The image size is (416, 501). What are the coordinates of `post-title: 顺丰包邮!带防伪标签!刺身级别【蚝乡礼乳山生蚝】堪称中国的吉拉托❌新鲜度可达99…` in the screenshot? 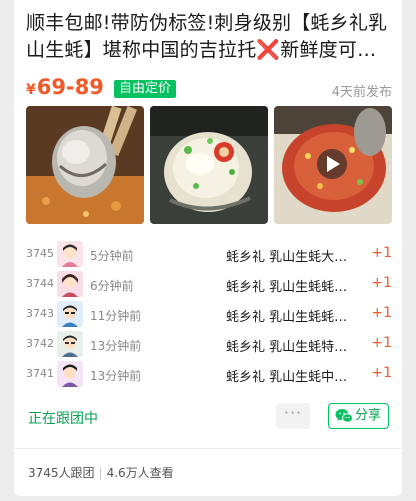 It's located at (209, 37).